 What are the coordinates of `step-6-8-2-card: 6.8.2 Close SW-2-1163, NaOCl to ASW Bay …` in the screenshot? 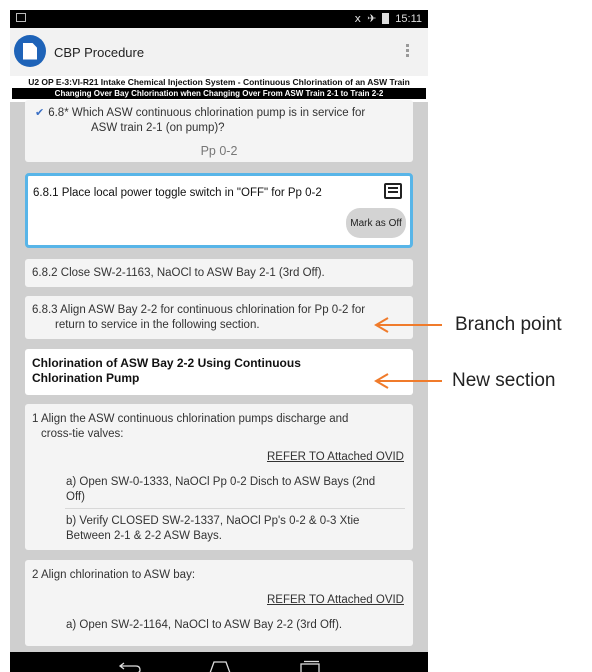 It's located at (219, 273).